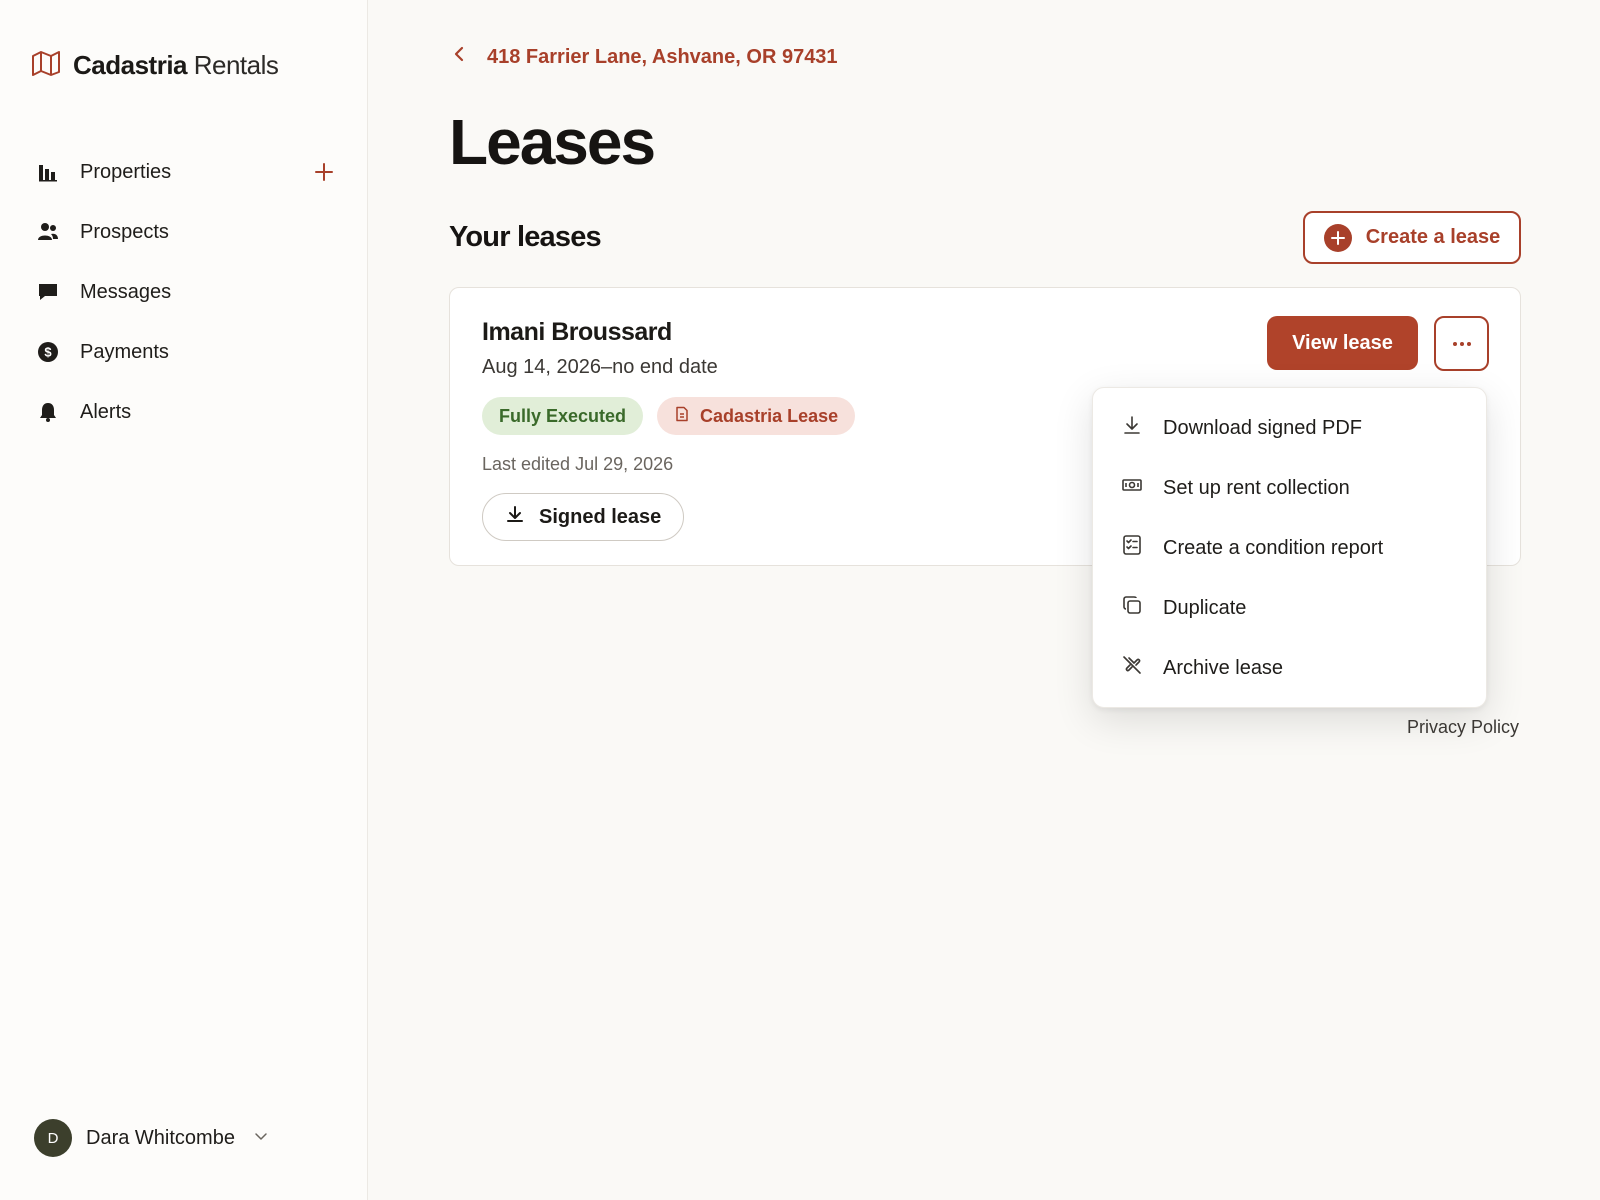 Image resolution: width=1600 pixels, height=1200 pixels. I want to click on menu-item-label: Set up rent collection, so click(1256, 487).